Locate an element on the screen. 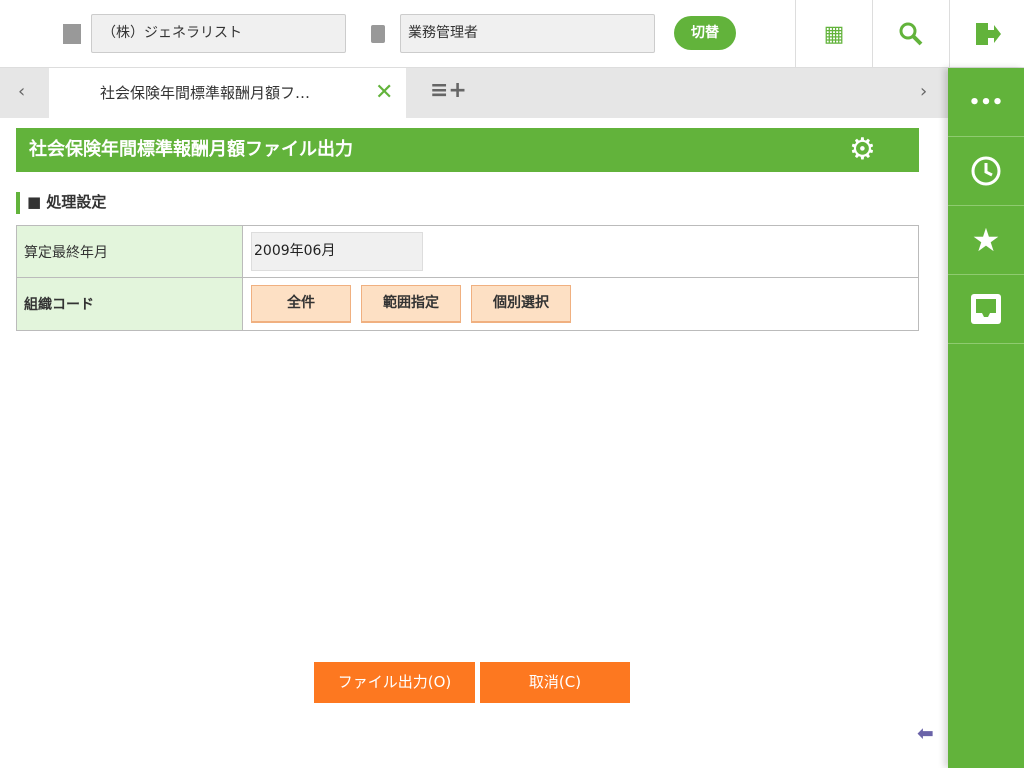 This screenshot has height=768, width=1024. search-button is located at coordinates (910, 34).